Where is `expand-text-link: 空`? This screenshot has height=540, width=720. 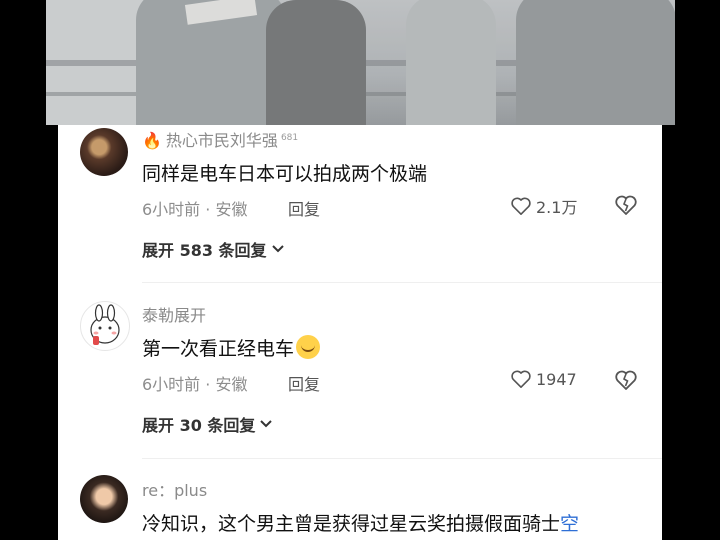 expand-text-link: 空 is located at coordinates (569, 524).